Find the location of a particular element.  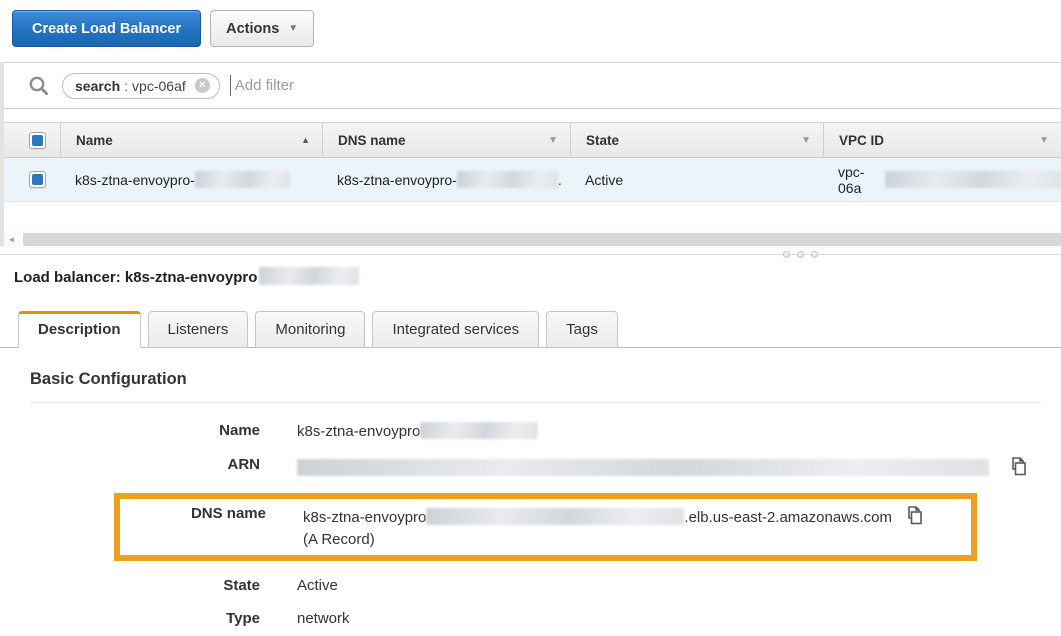

field-value is located at coordinates (662, 466).